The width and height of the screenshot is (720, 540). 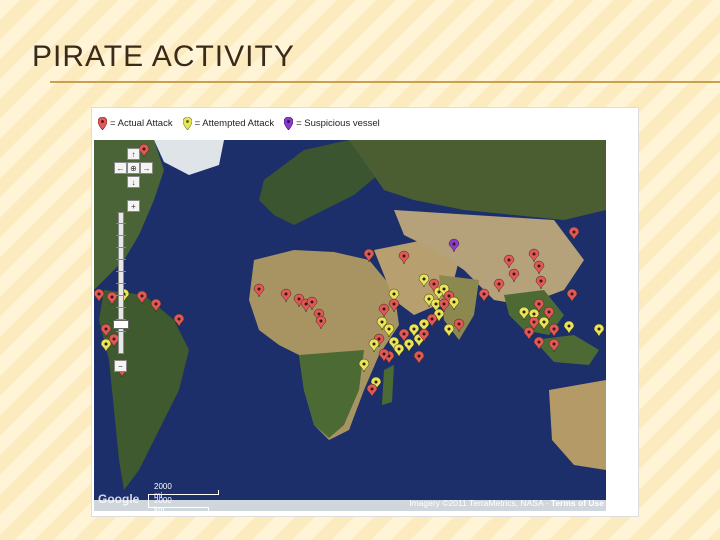 What do you see at coordinates (118, 499) in the screenshot?
I see `google-logo: Google` at bounding box center [118, 499].